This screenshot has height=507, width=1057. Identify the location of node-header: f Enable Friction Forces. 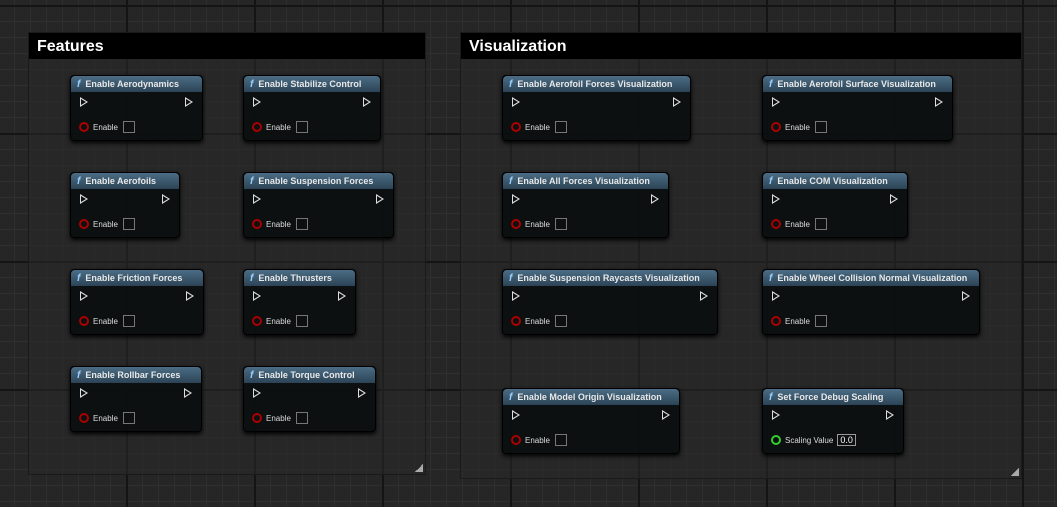
(137, 278).